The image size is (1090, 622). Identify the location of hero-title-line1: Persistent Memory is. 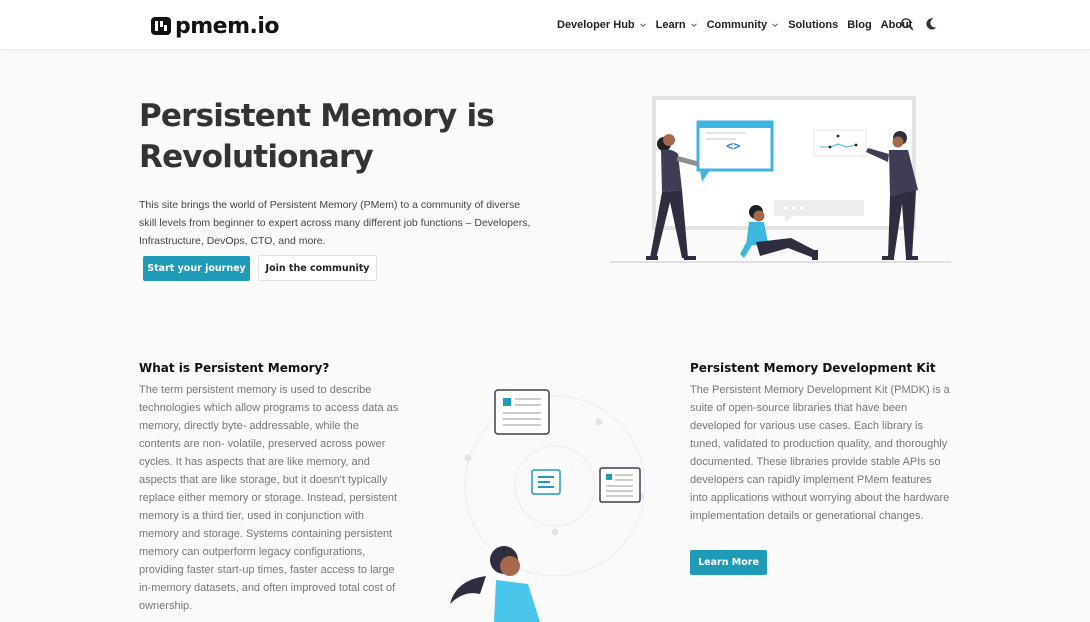
(317, 116).